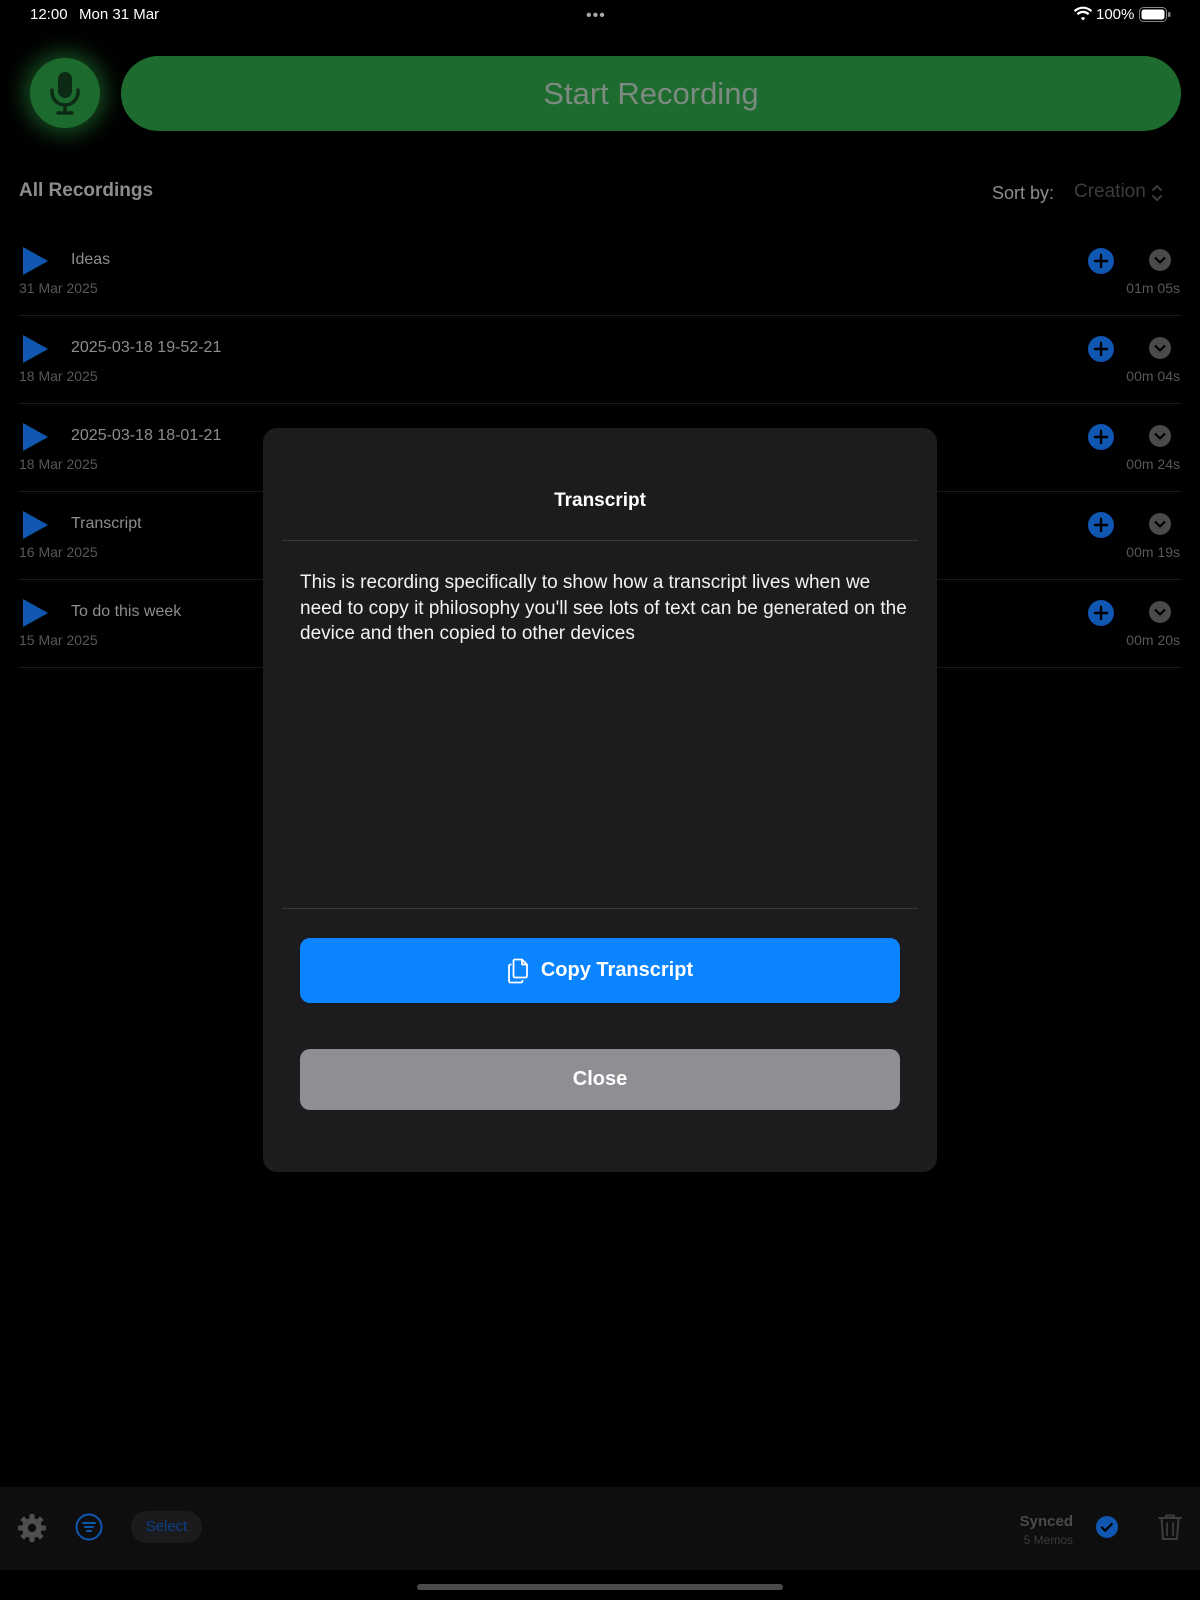 This screenshot has height=1600, width=1200. Describe the element at coordinates (91, 259) in the screenshot. I see `recording-title: Ideas` at that location.